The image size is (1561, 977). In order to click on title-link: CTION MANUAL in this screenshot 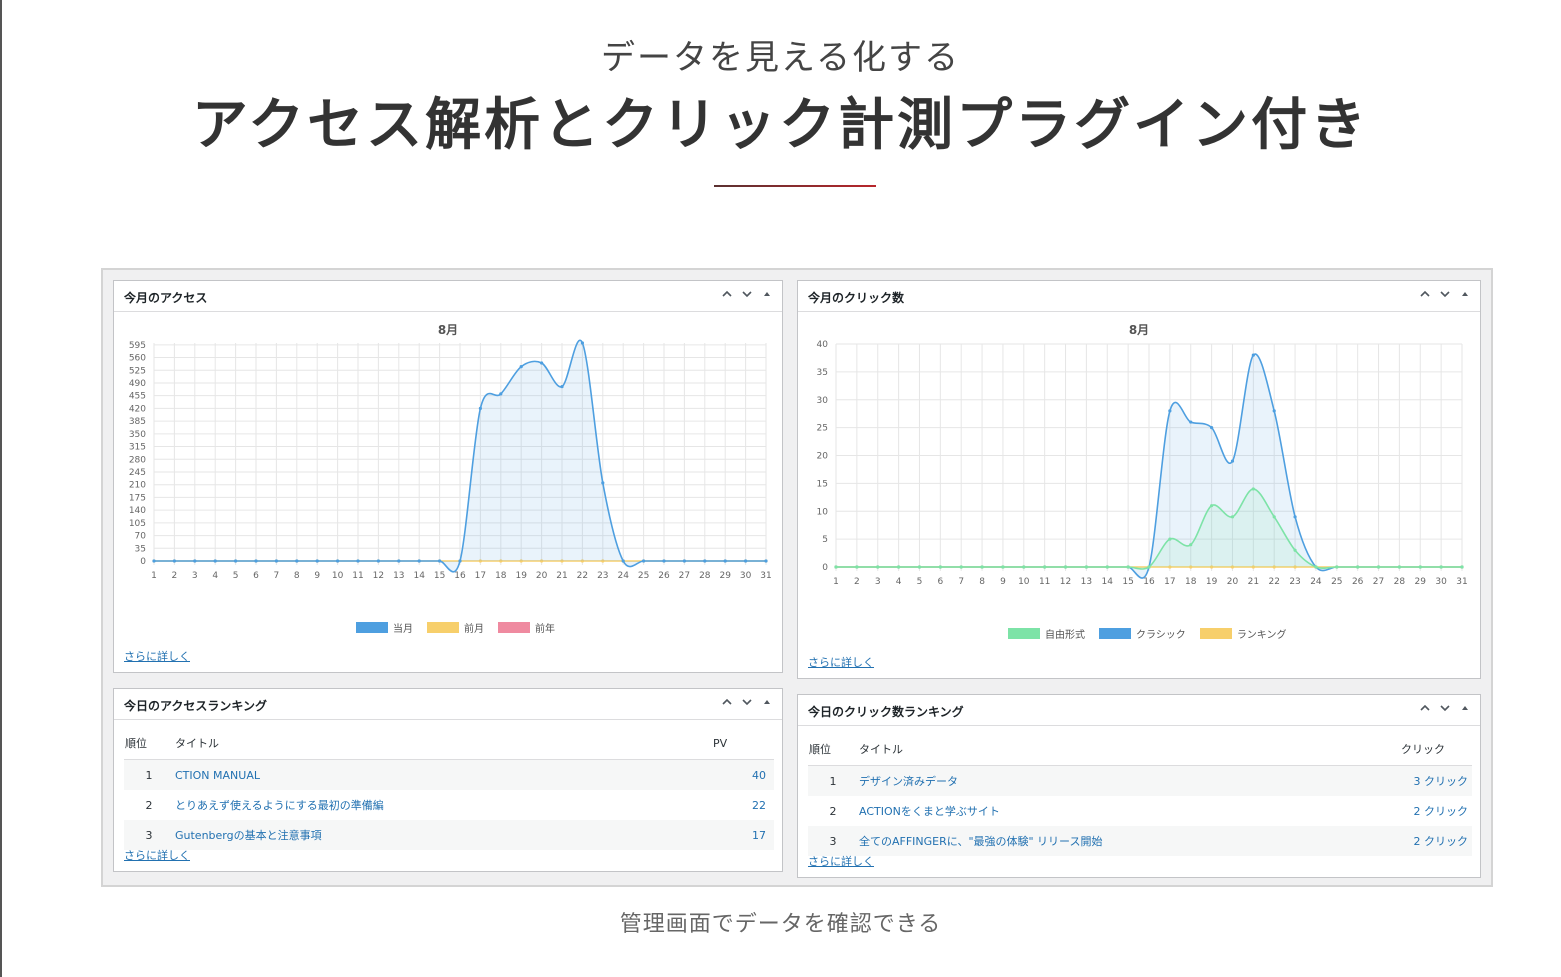, I will do `click(443, 774)`.